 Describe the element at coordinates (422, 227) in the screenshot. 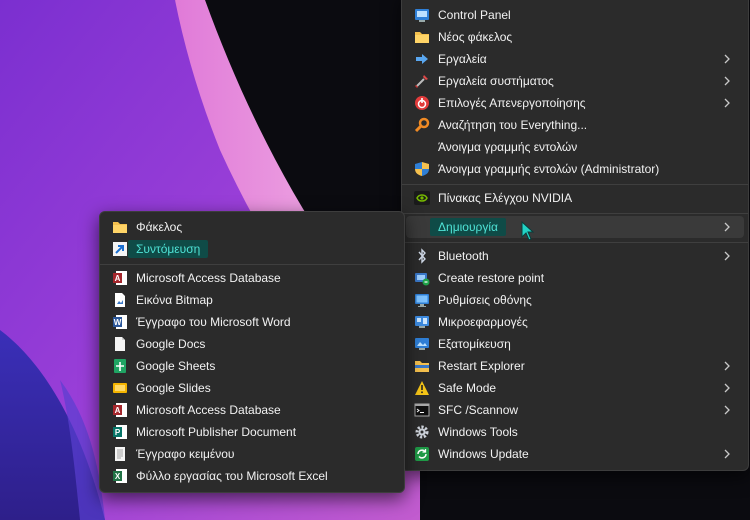

I see `blank-icon` at that location.